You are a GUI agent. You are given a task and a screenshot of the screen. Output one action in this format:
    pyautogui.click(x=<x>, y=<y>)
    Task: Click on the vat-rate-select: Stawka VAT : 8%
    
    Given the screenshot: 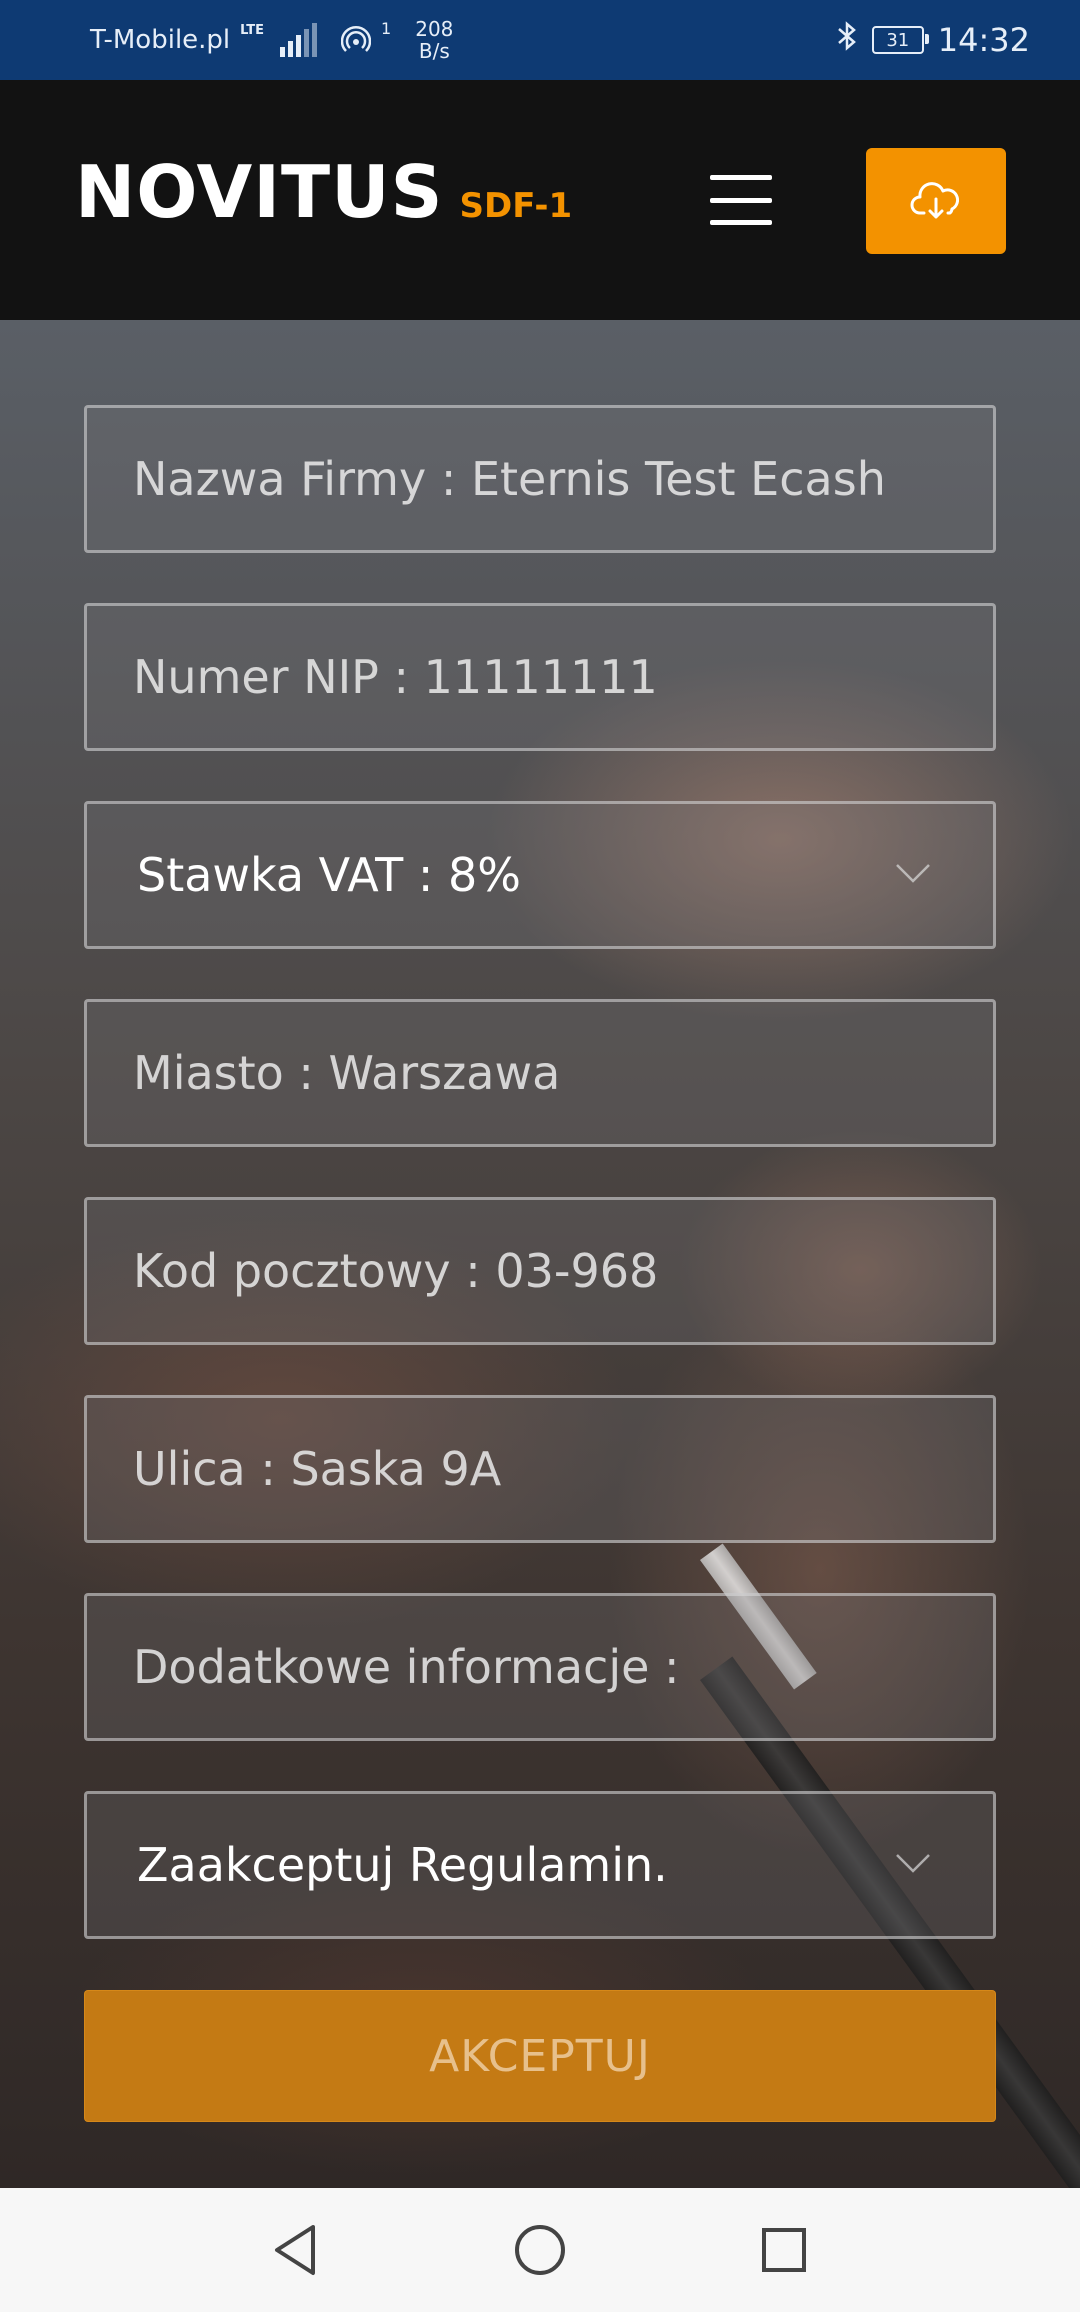 What is the action you would take?
    pyautogui.click(x=540, y=875)
    